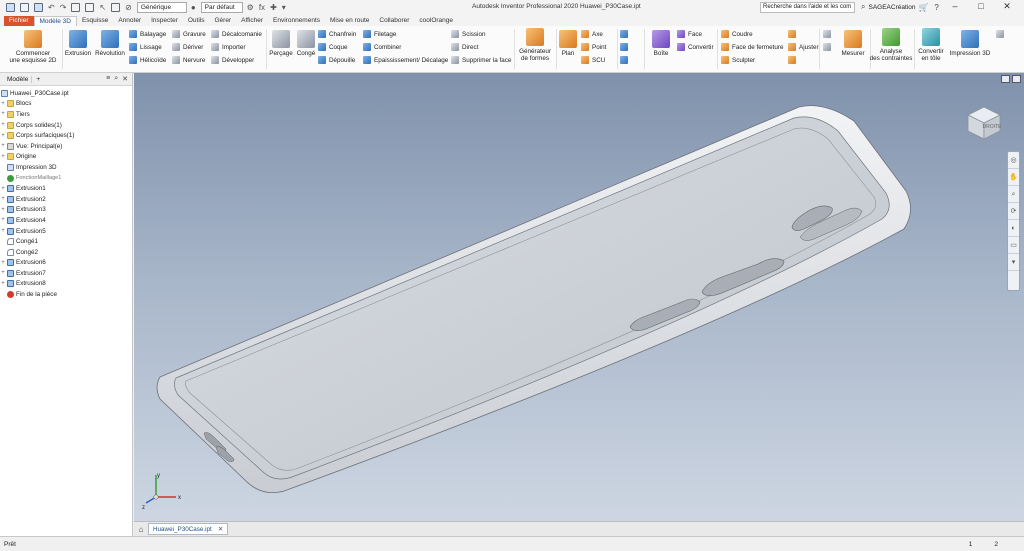  Describe the element at coordinates (90, 7) in the screenshot. I see `update-icon` at that location.